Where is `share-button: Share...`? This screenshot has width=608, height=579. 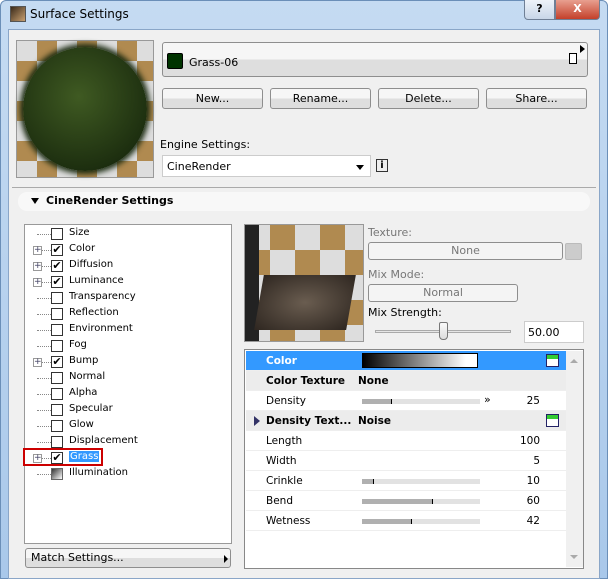
share-button: Share... is located at coordinates (536, 98).